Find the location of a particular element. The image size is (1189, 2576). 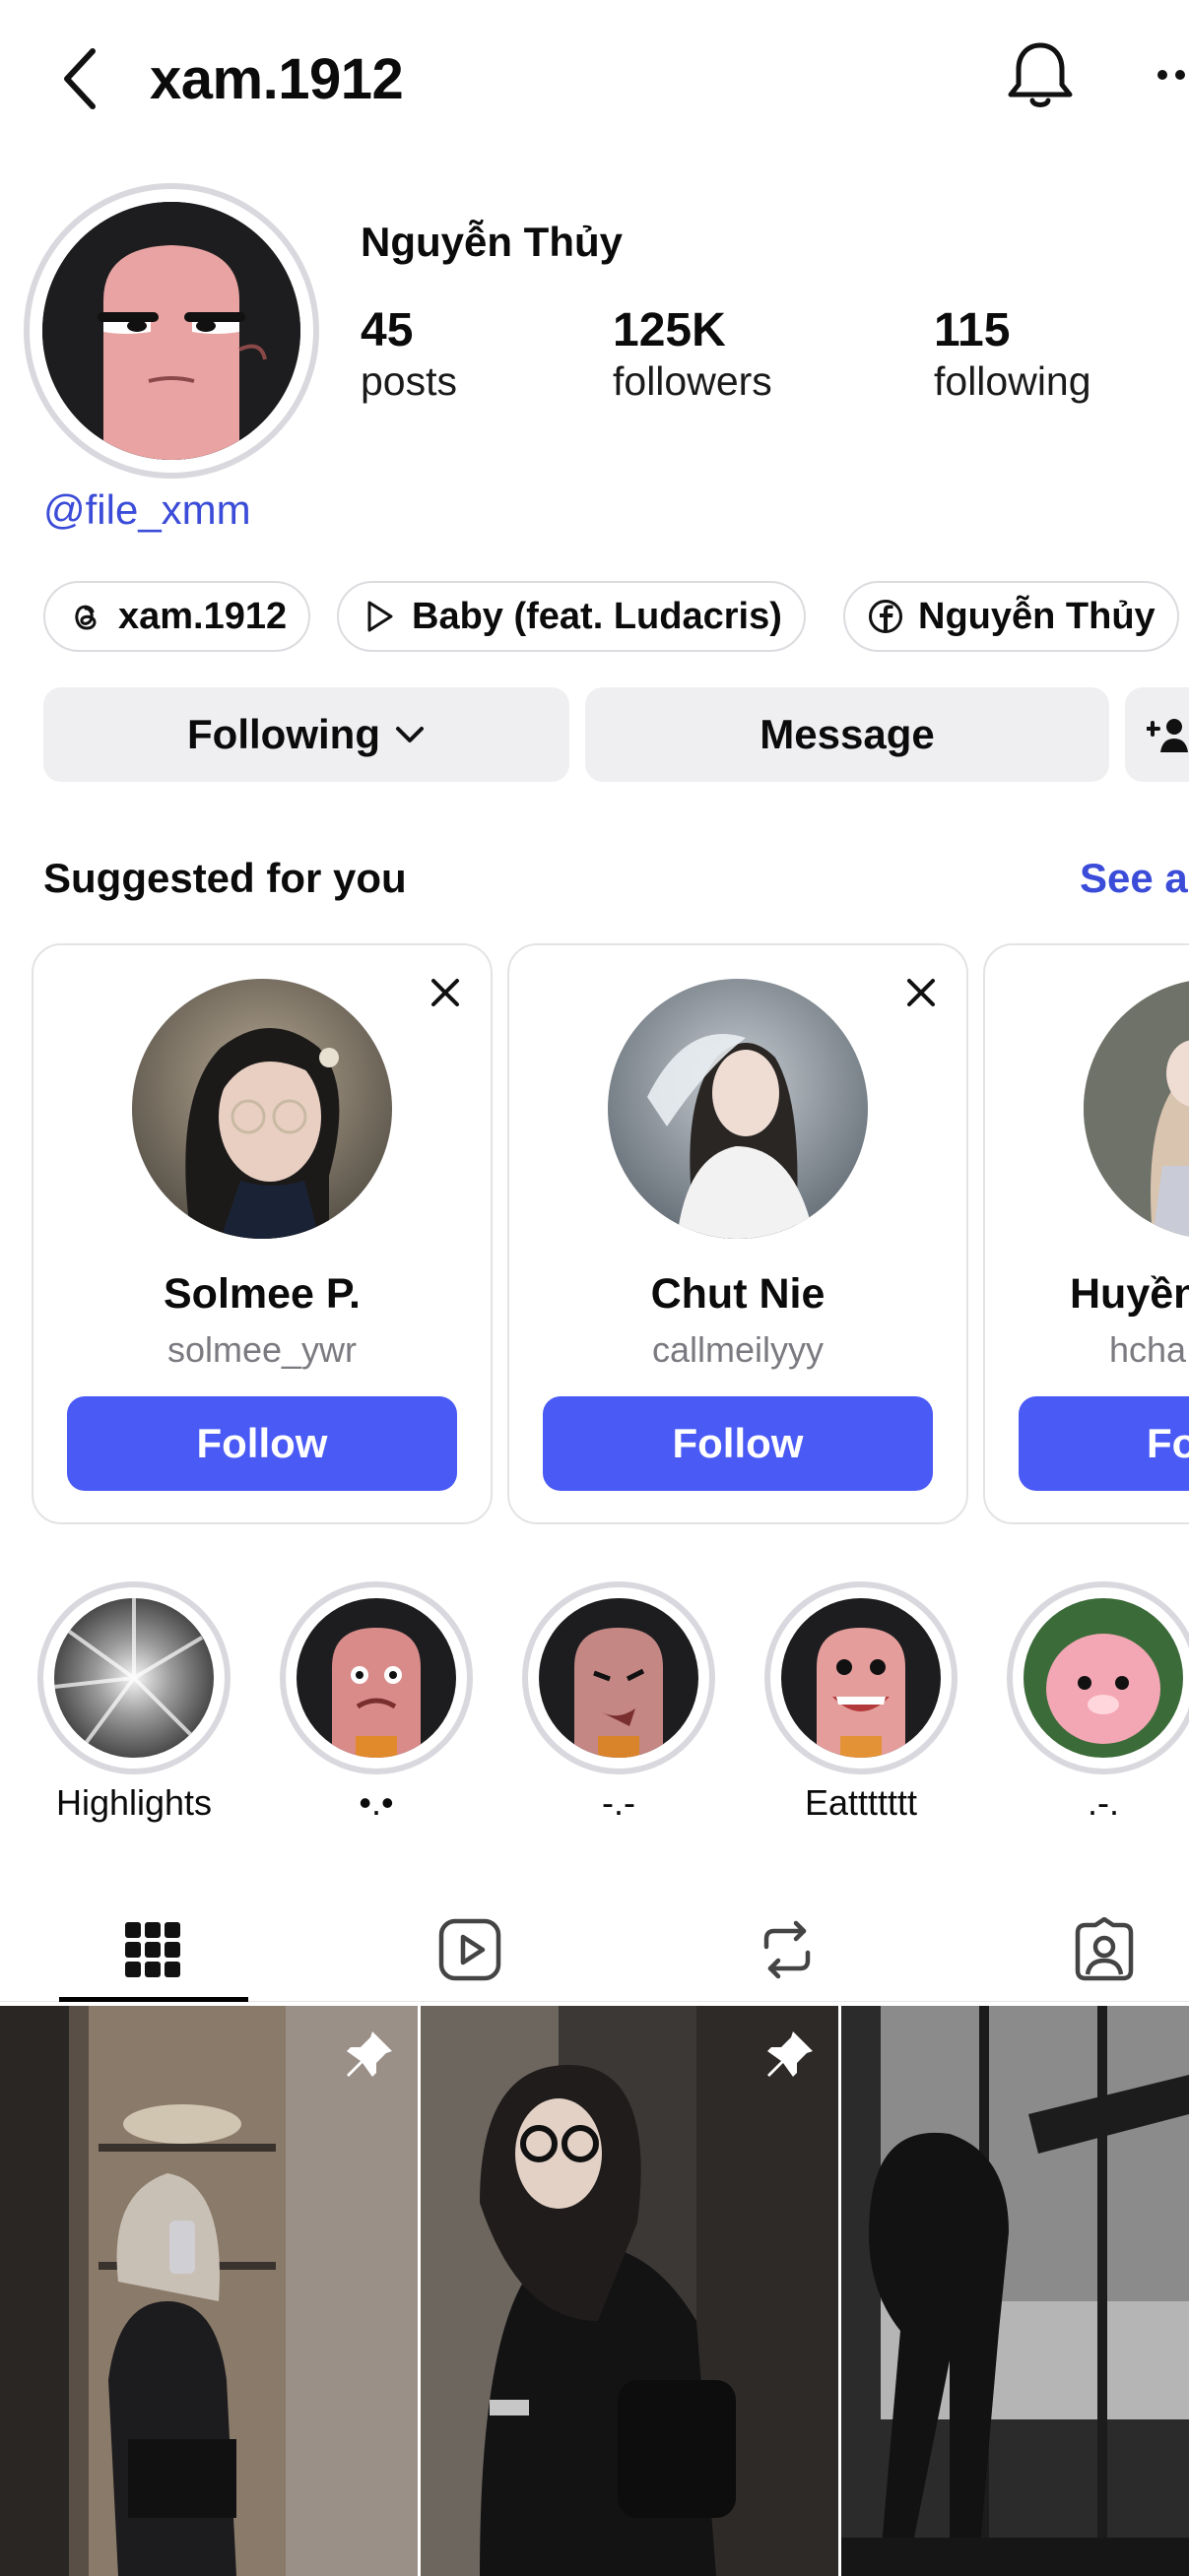

tab-posts-grid is located at coordinates (152, 1949).